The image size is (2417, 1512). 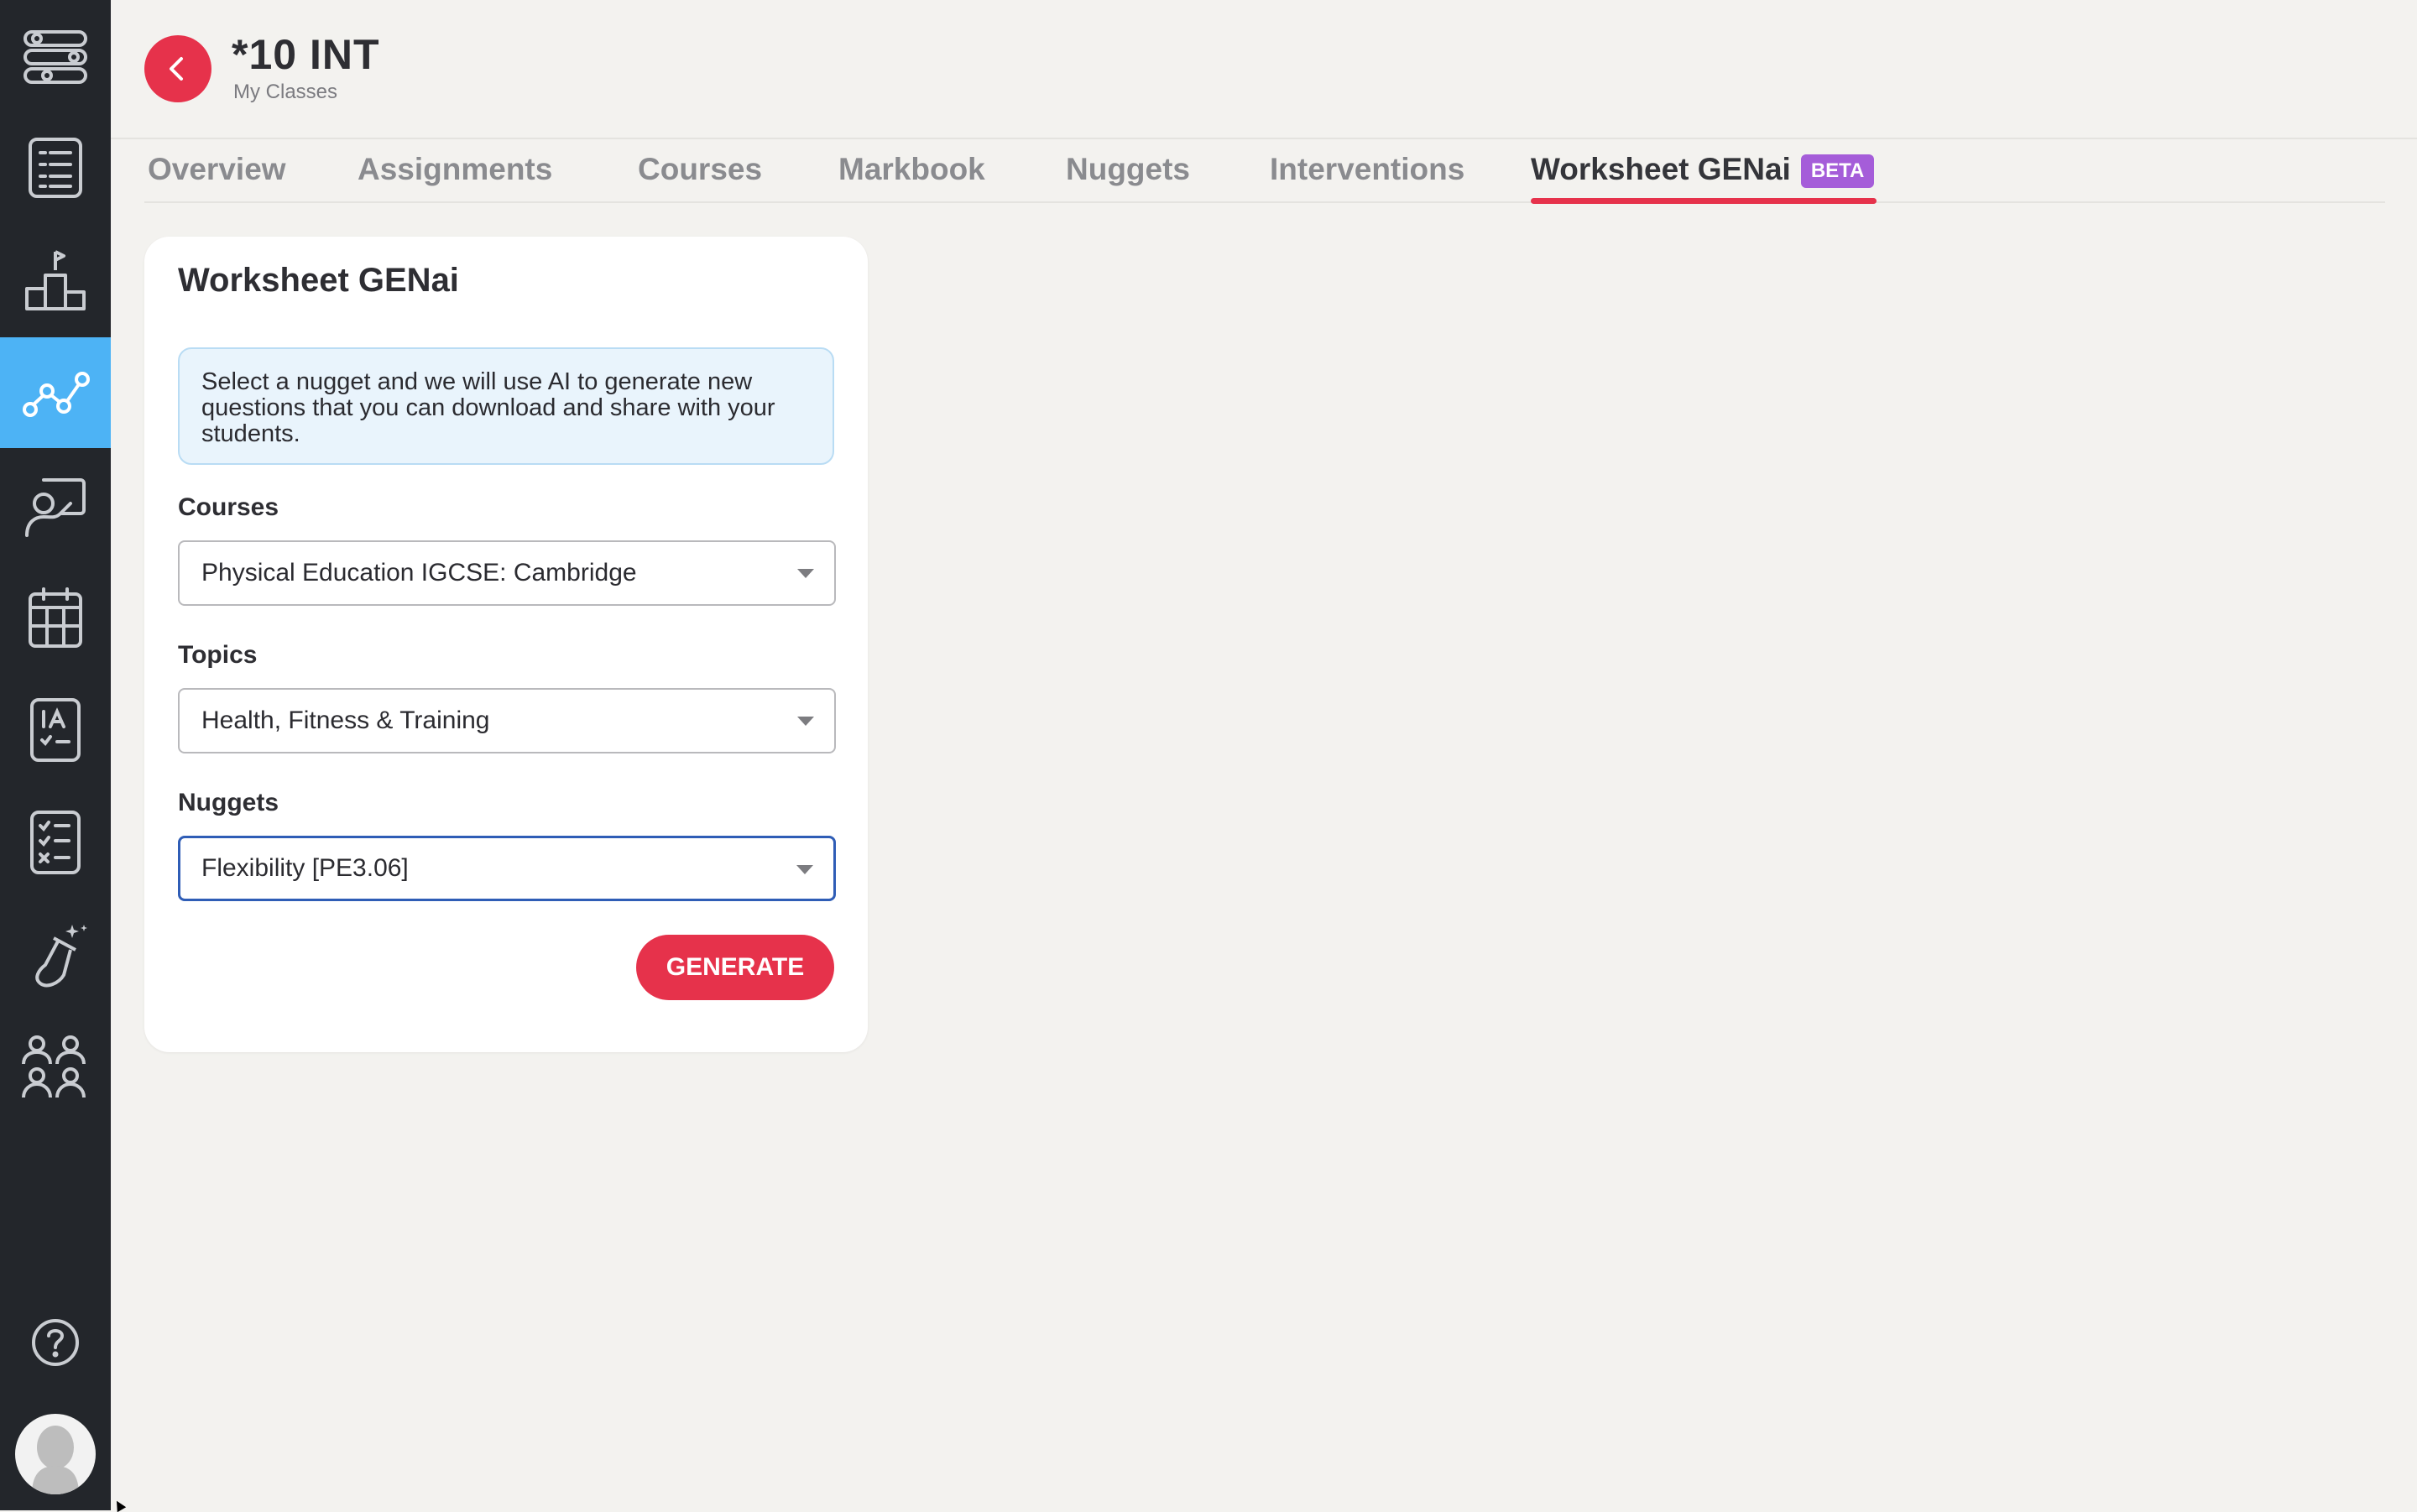 I want to click on tabs-divider, so click(x=1264, y=202).